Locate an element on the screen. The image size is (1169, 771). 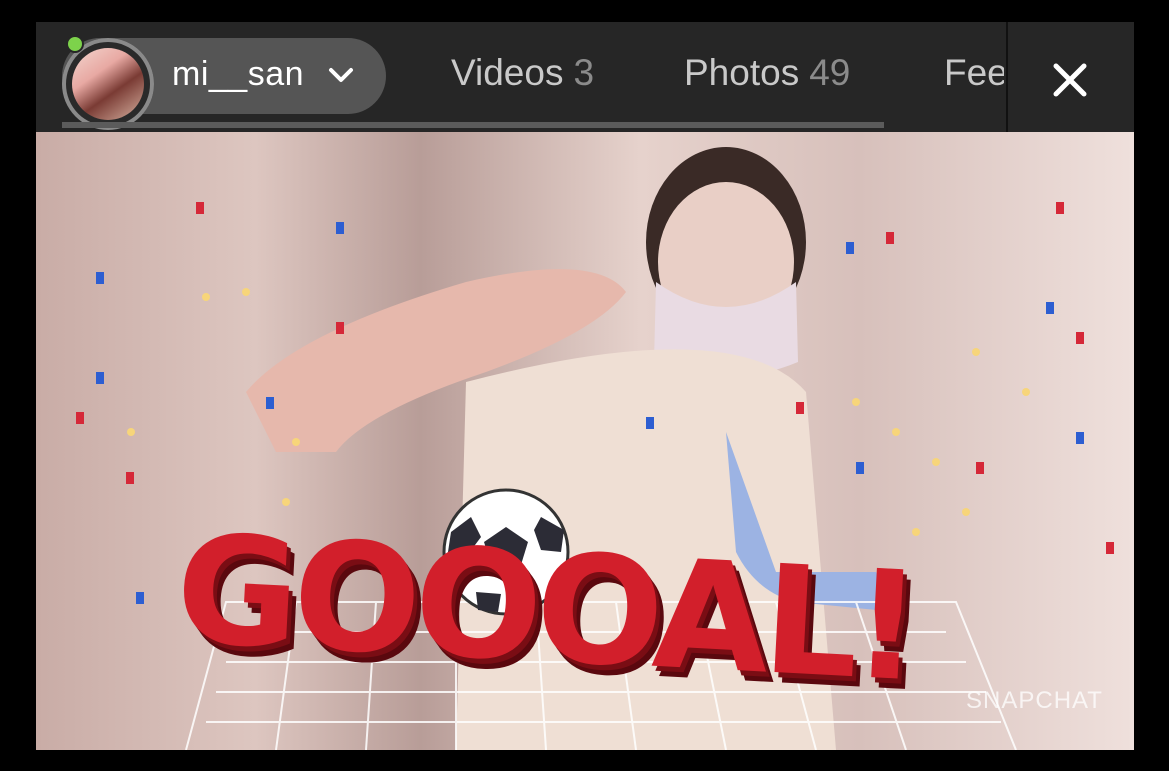
tab-videos: Videos 3 is located at coordinates (522, 73).